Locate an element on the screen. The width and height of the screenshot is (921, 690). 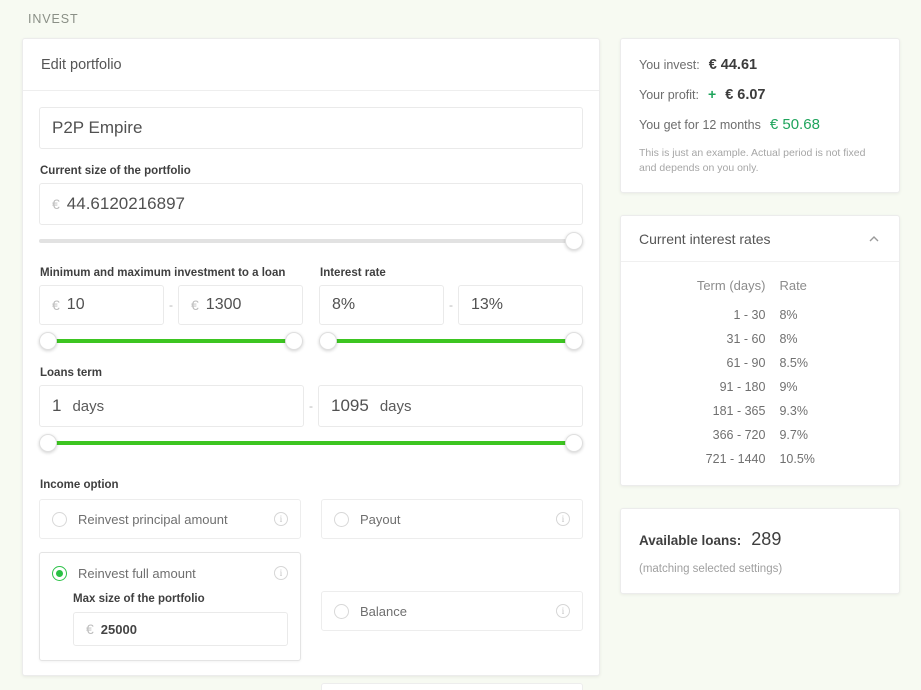
option-label: Reinvest principal amount is located at coordinates (153, 519).